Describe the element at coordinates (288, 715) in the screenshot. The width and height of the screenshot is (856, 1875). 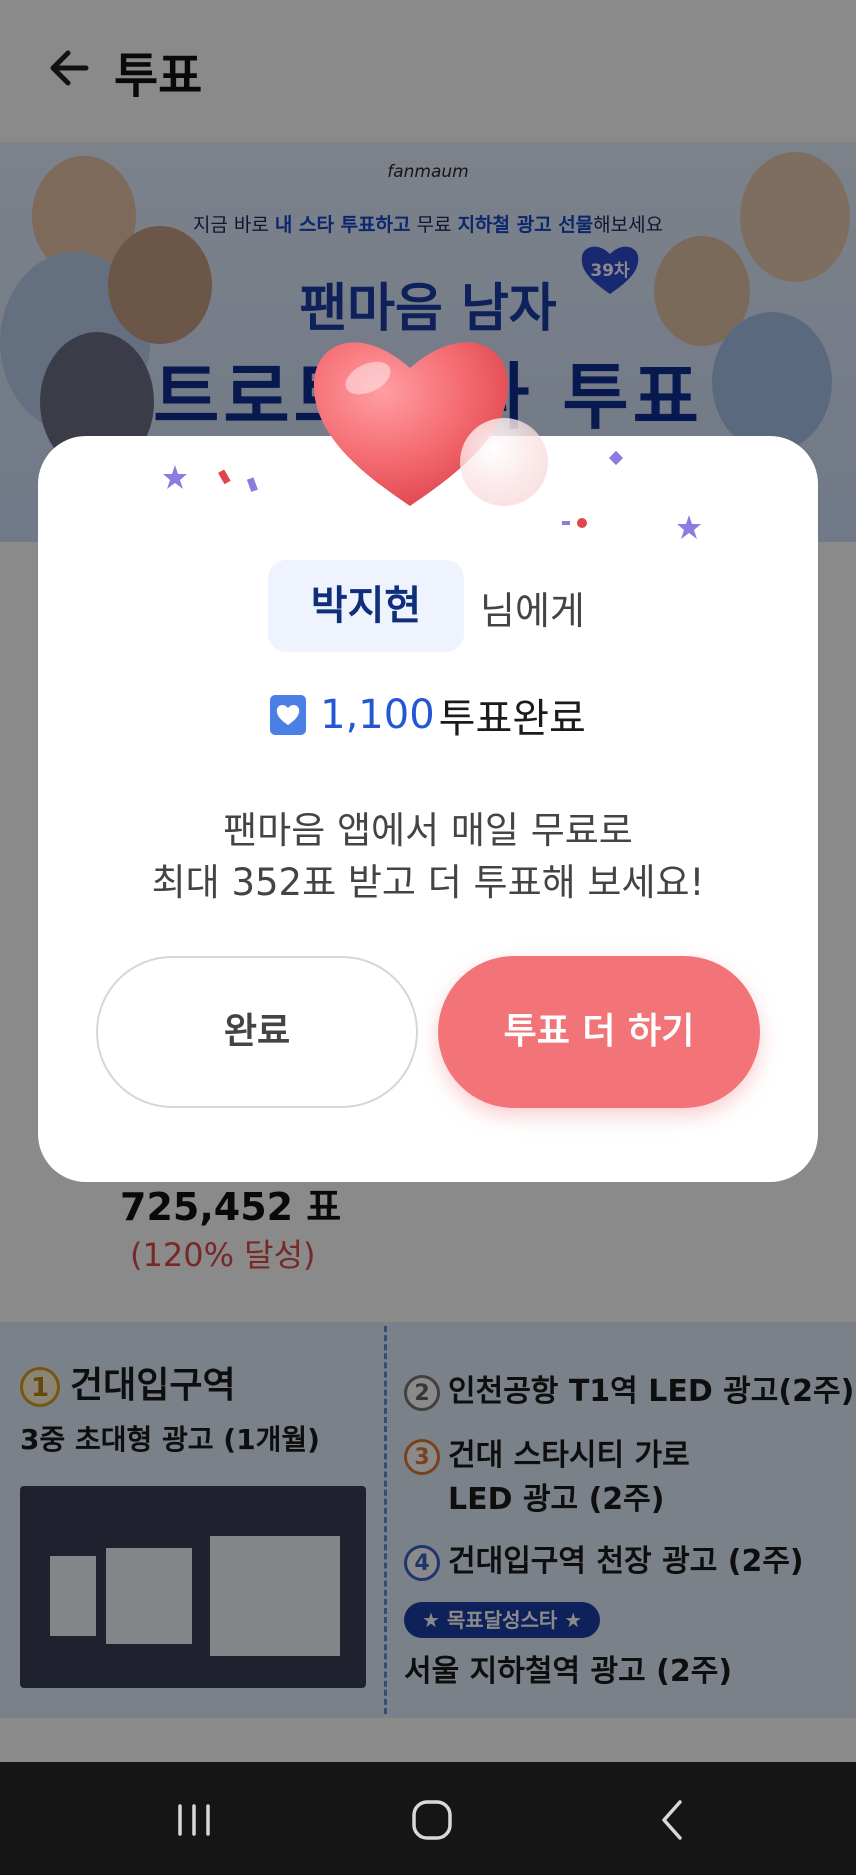
I see `heart-ticket-icon` at that location.